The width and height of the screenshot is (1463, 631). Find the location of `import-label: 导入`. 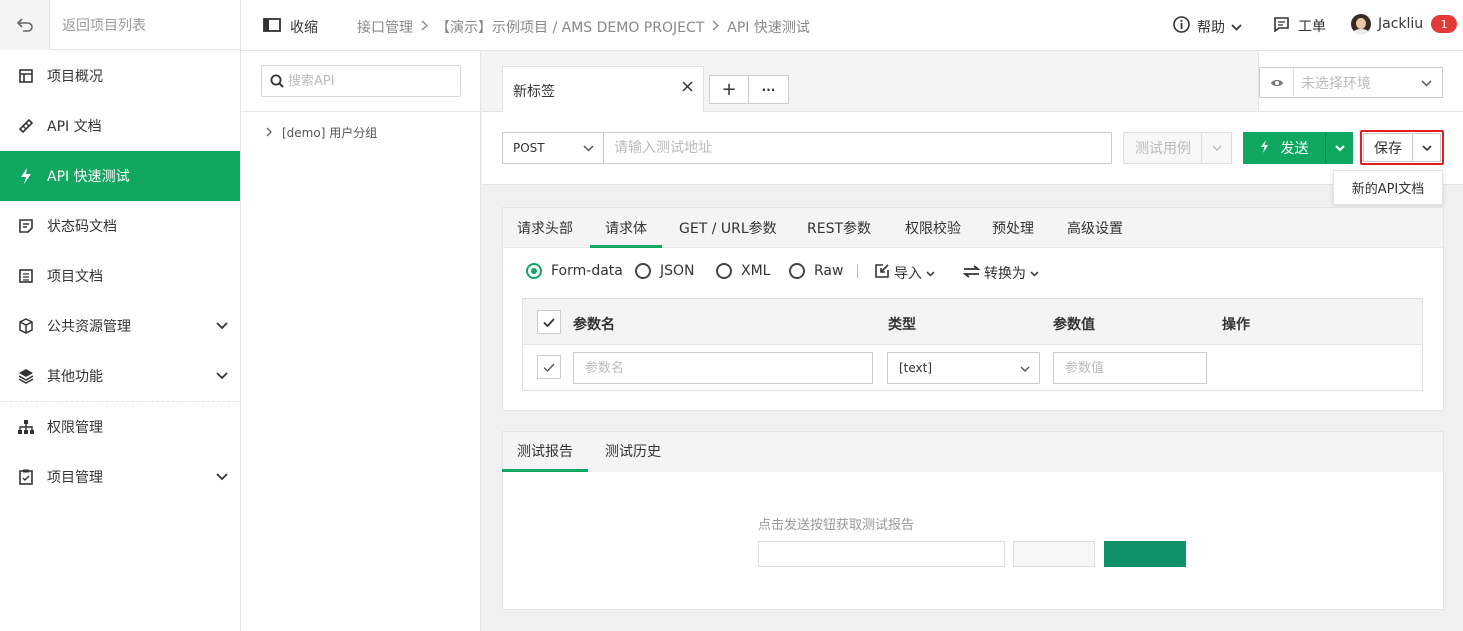

import-label: 导入 is located at coordinates (908, 274).